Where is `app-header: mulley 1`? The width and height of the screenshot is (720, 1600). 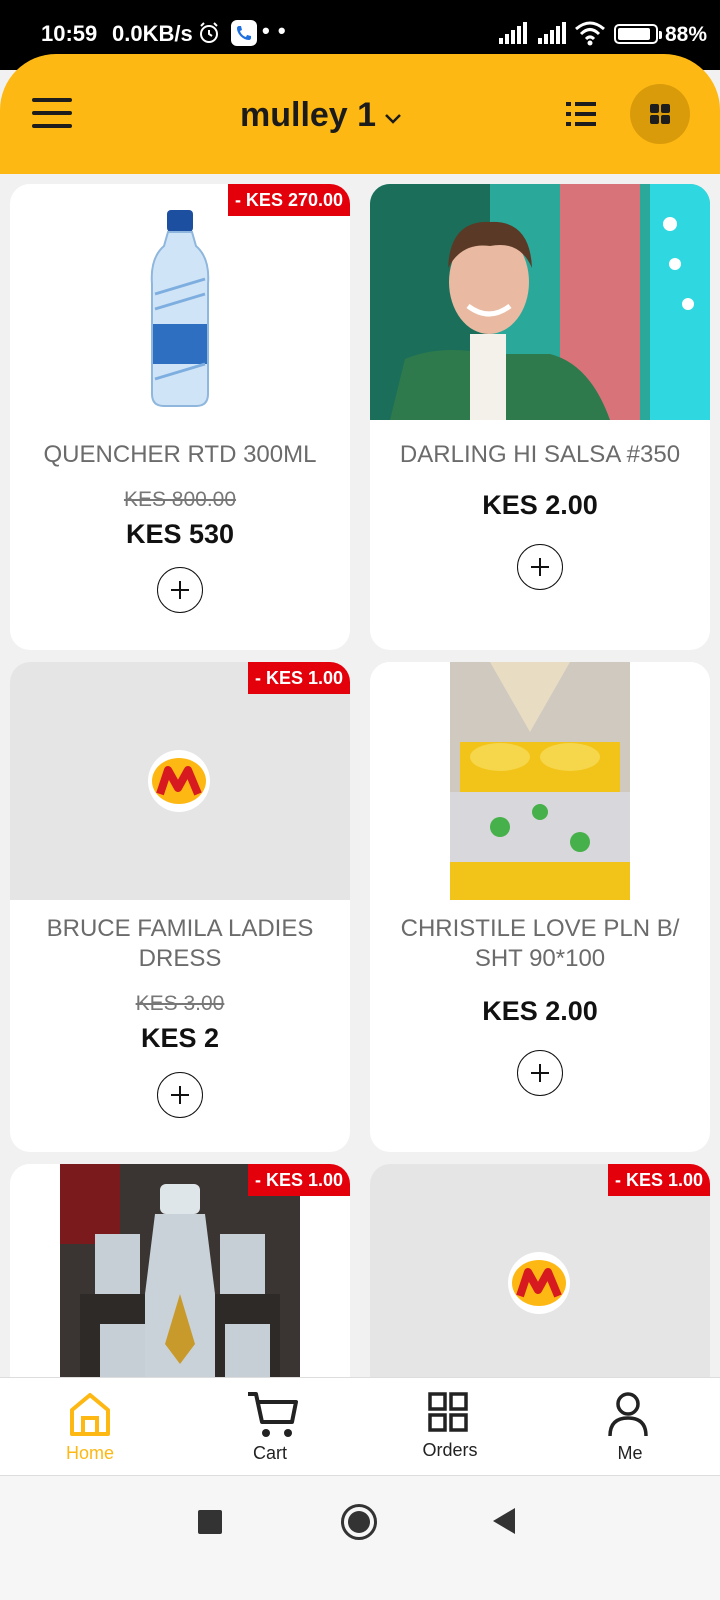
app-header: mulley 1 is located at coordinates (360, 114).